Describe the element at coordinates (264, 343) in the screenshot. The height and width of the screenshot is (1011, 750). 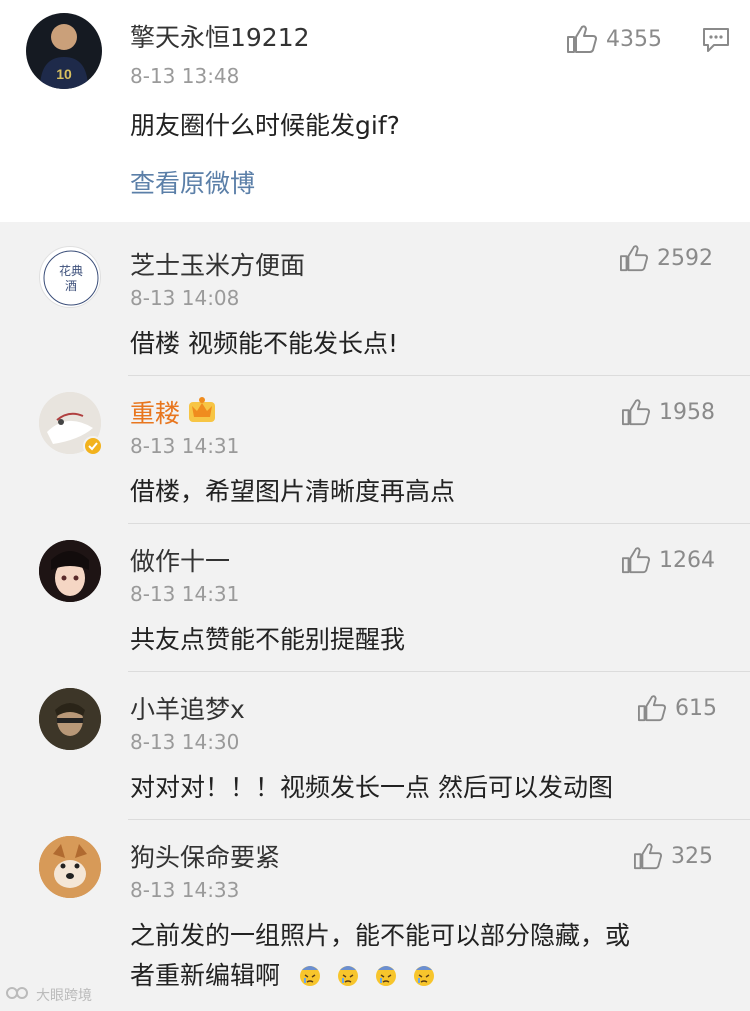
I see `comment-text: 借楼 视频能不能发长点!` at that location.